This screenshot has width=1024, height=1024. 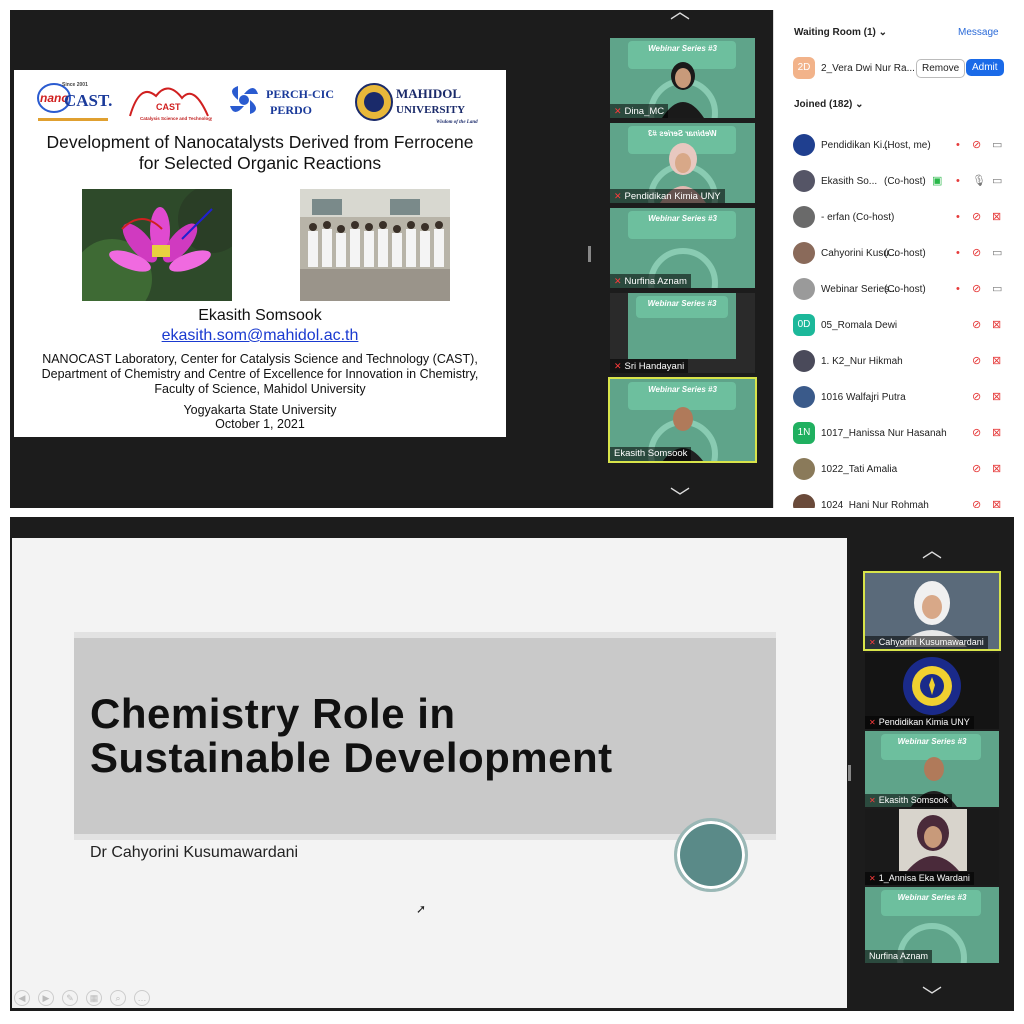 What do you see at coordinates (682, 248) in the screenshot?
I see `video-tile: Webinar Series #3 ✕ Nurfina Aznam` at bounding box center [682, 248].